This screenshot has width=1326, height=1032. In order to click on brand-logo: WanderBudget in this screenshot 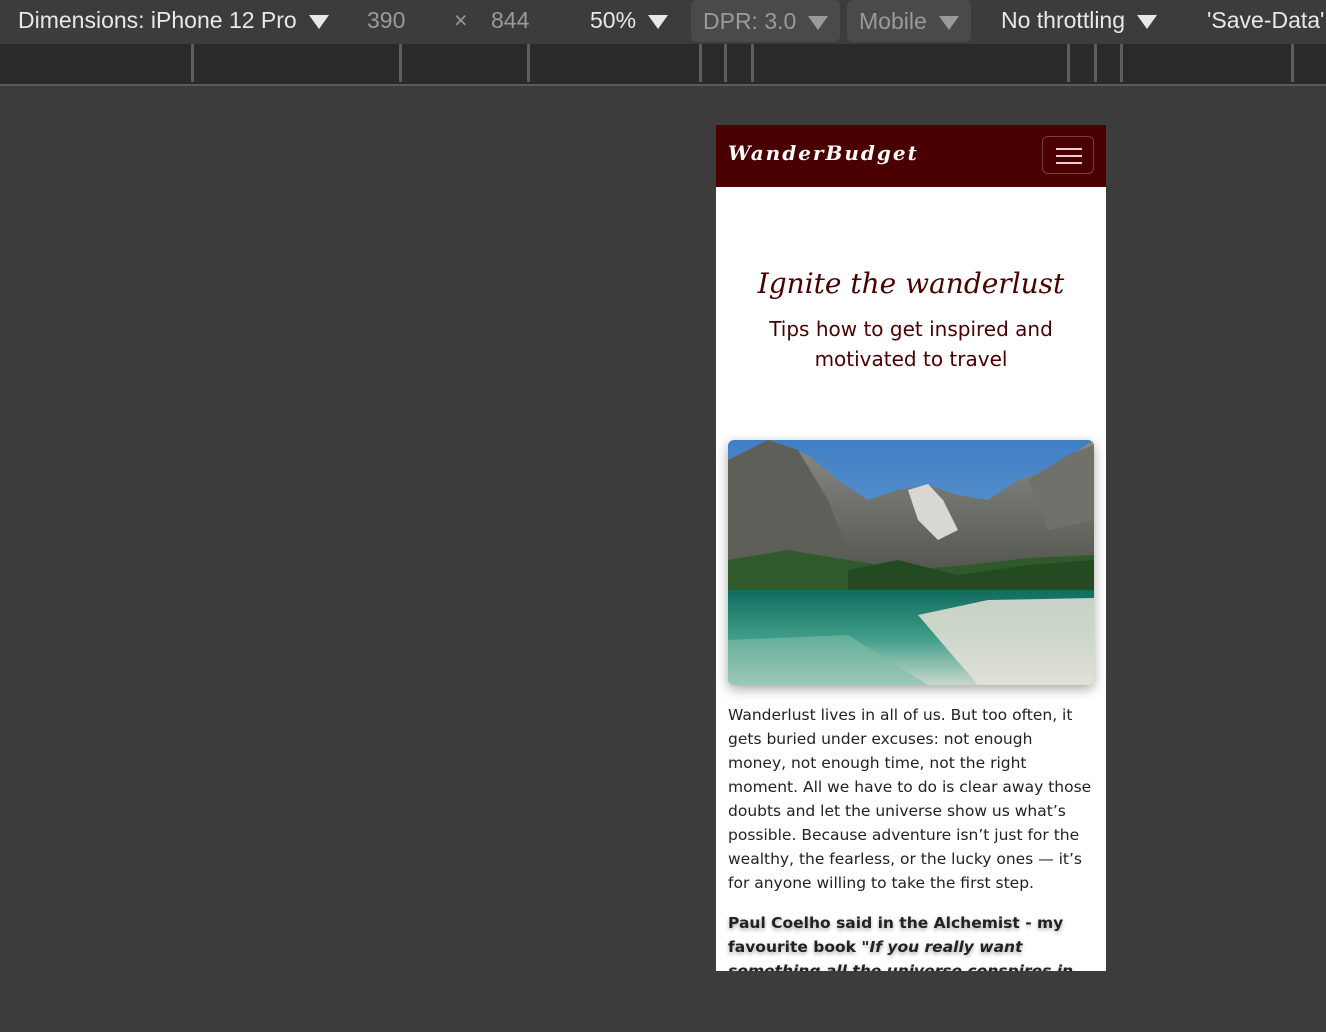, I will do `click(823, 153)`.